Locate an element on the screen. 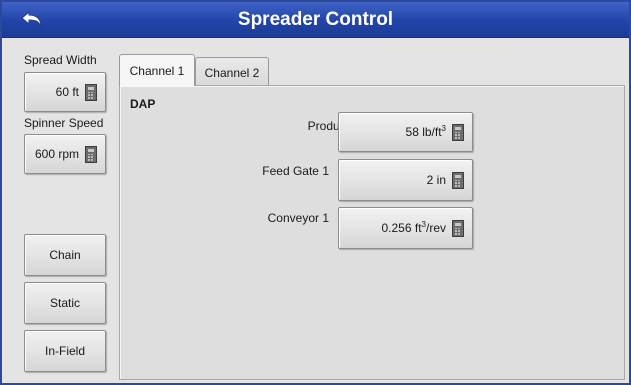  product-label: Product is located at coordinates (328, 126).